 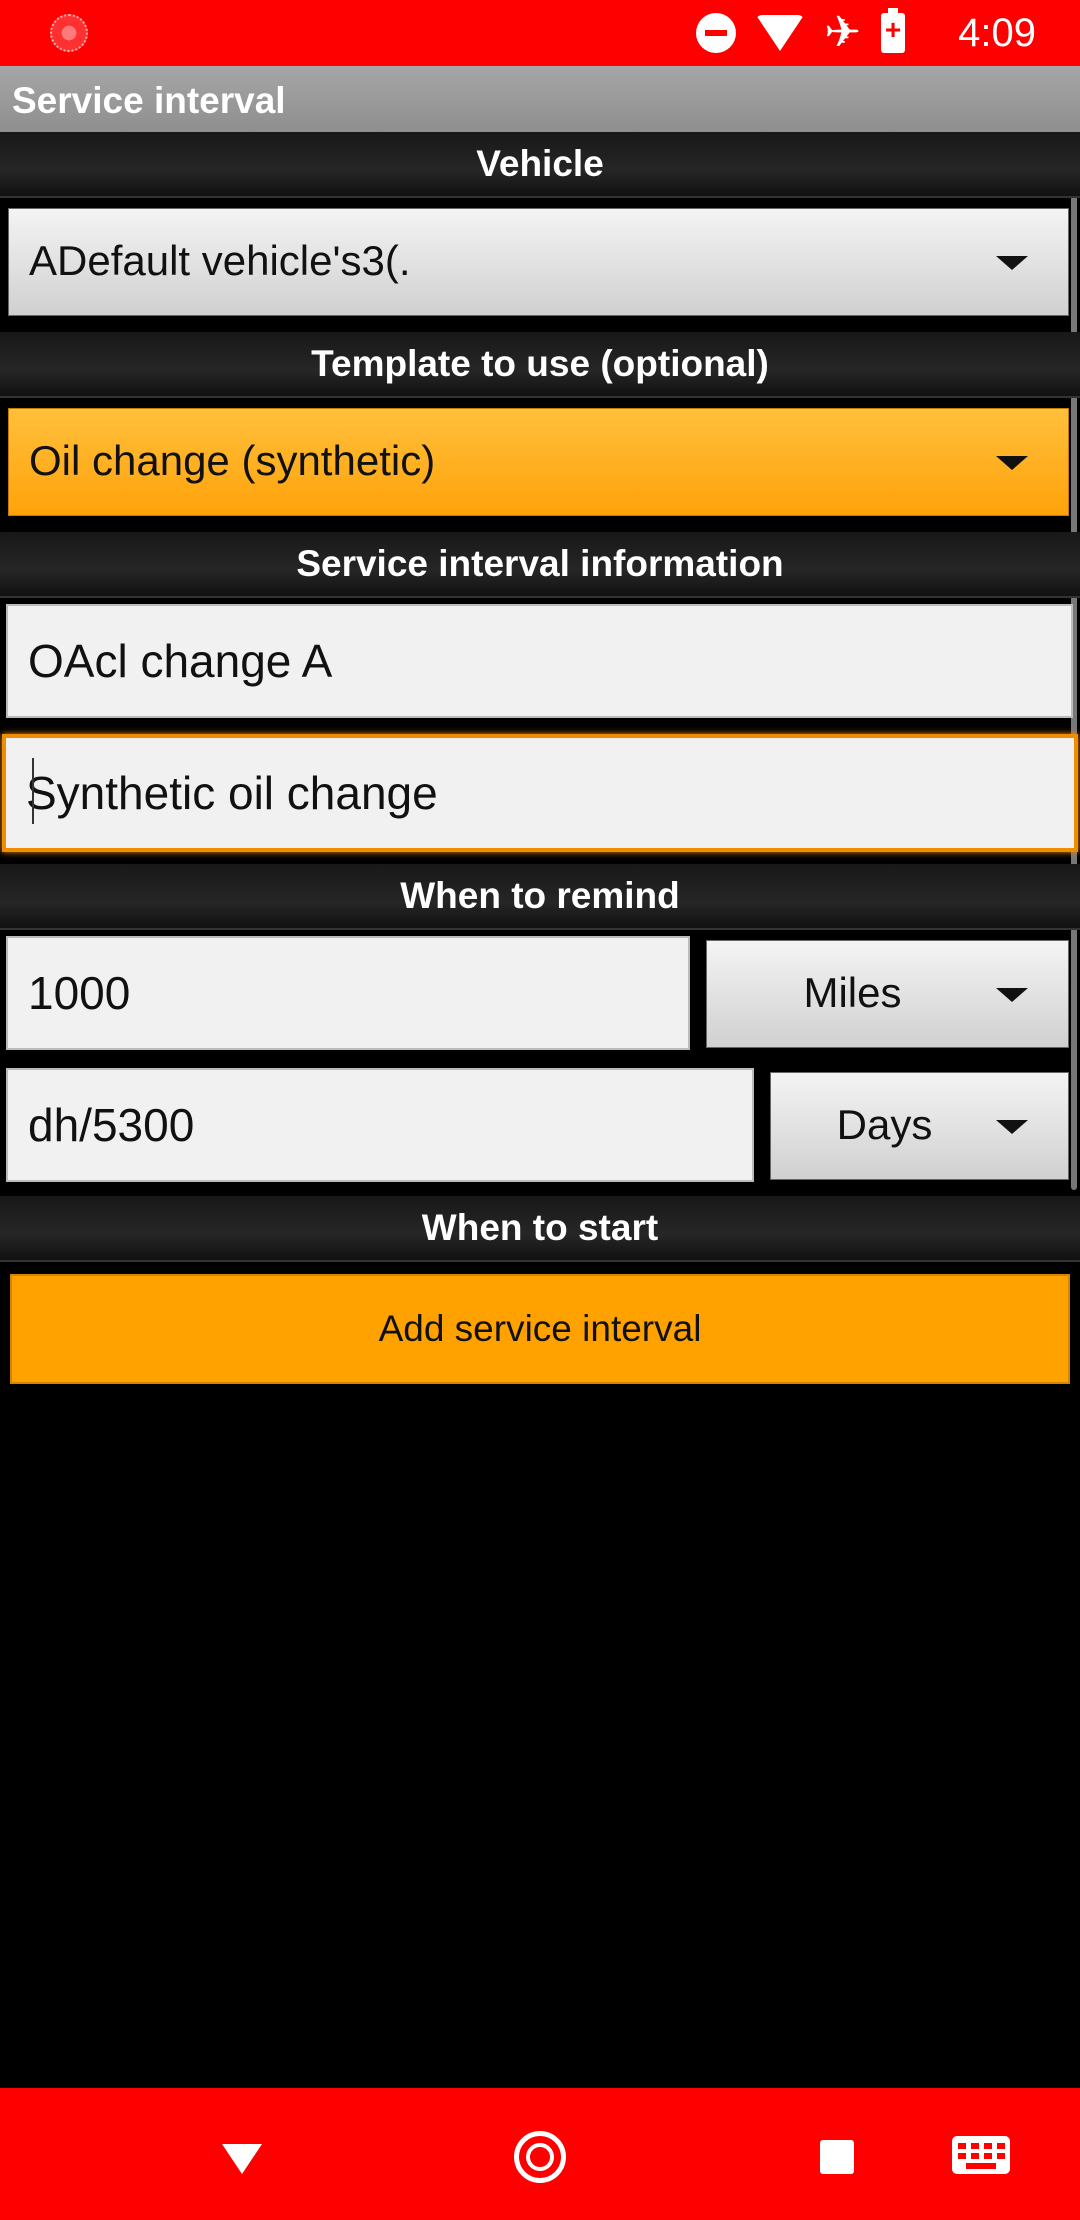 I want to click on vehicle-dropdown: ADefault vehicle's3(., so click(x=538, y=262).